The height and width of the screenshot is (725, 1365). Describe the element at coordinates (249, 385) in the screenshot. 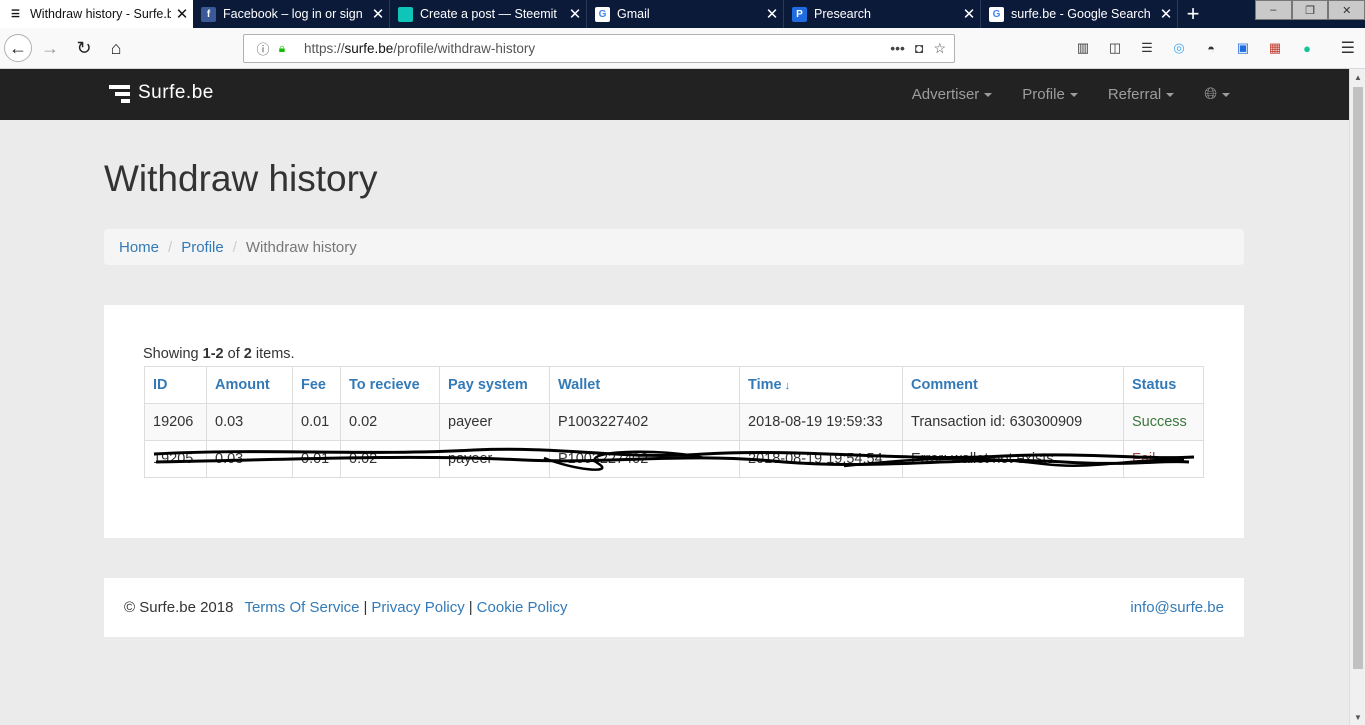

I see `column-amount: Amount` at that location.